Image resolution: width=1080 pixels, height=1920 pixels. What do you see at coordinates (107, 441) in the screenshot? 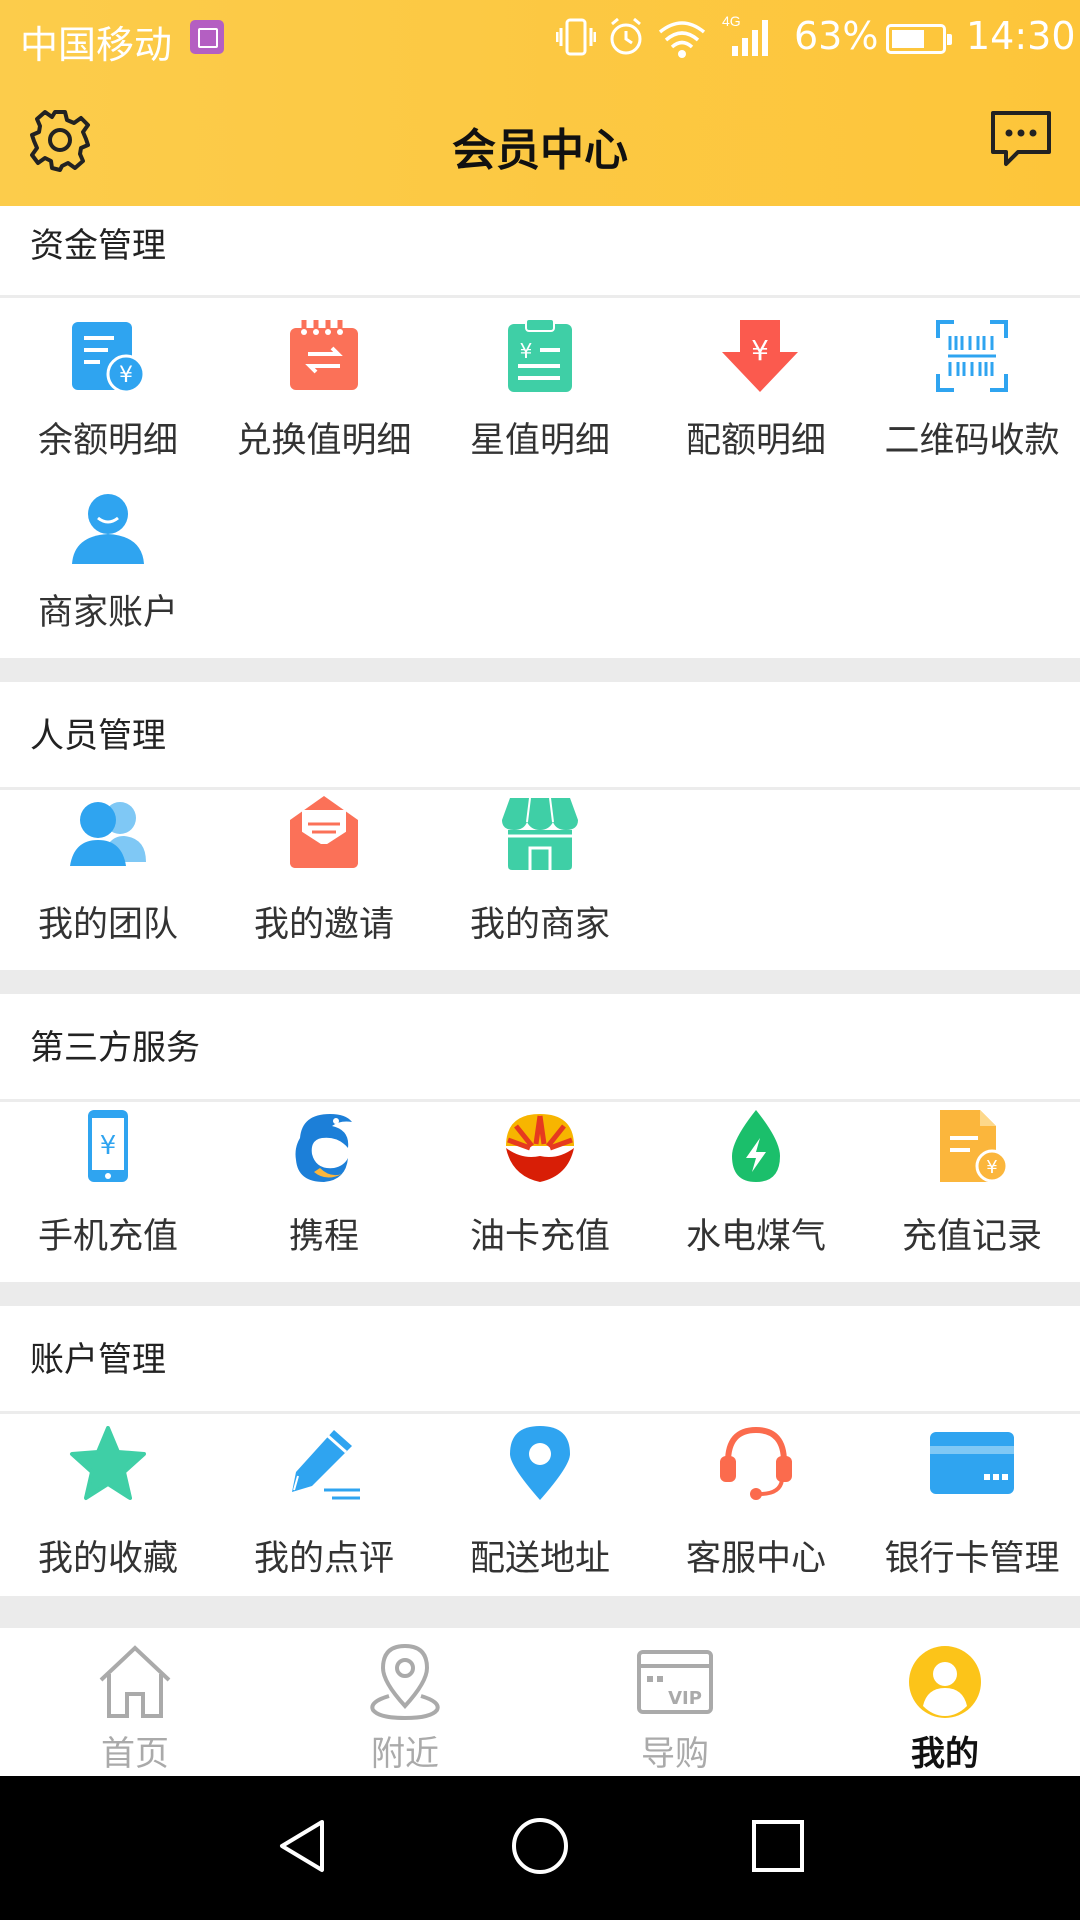
I see `menu-label: 余额明细` at bounding box center [107, 441].